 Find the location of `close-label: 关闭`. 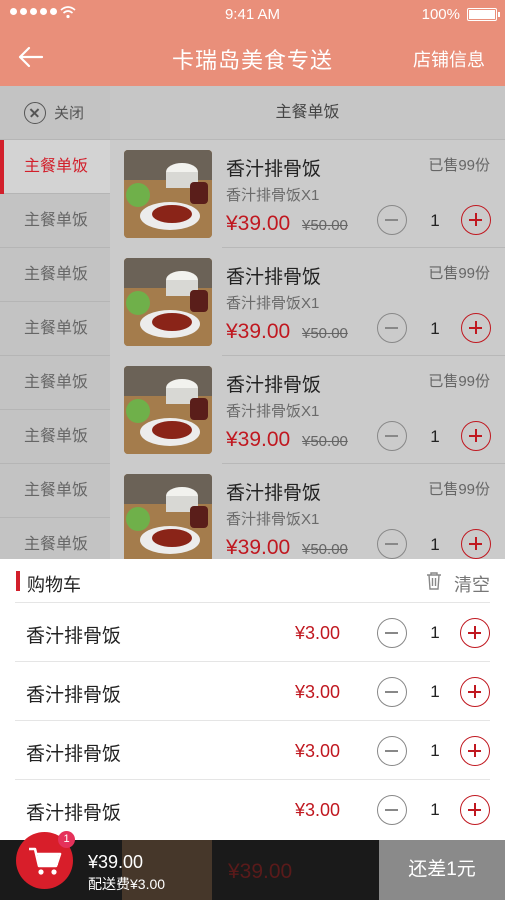

close-label: 关闭 is located at coordinates (69, 113).